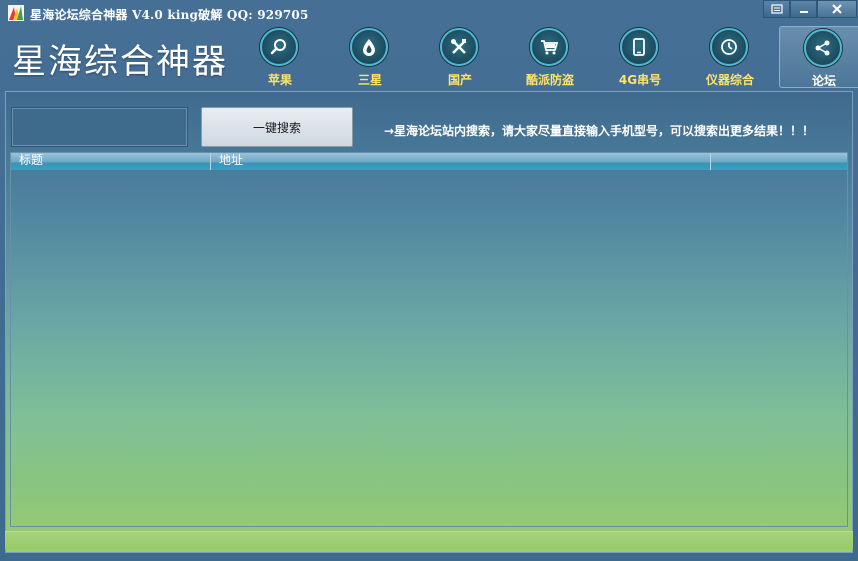 This screenshot has width=858, height=561. I want to click on brand-title: 星海综合神器, so click(120, 62).